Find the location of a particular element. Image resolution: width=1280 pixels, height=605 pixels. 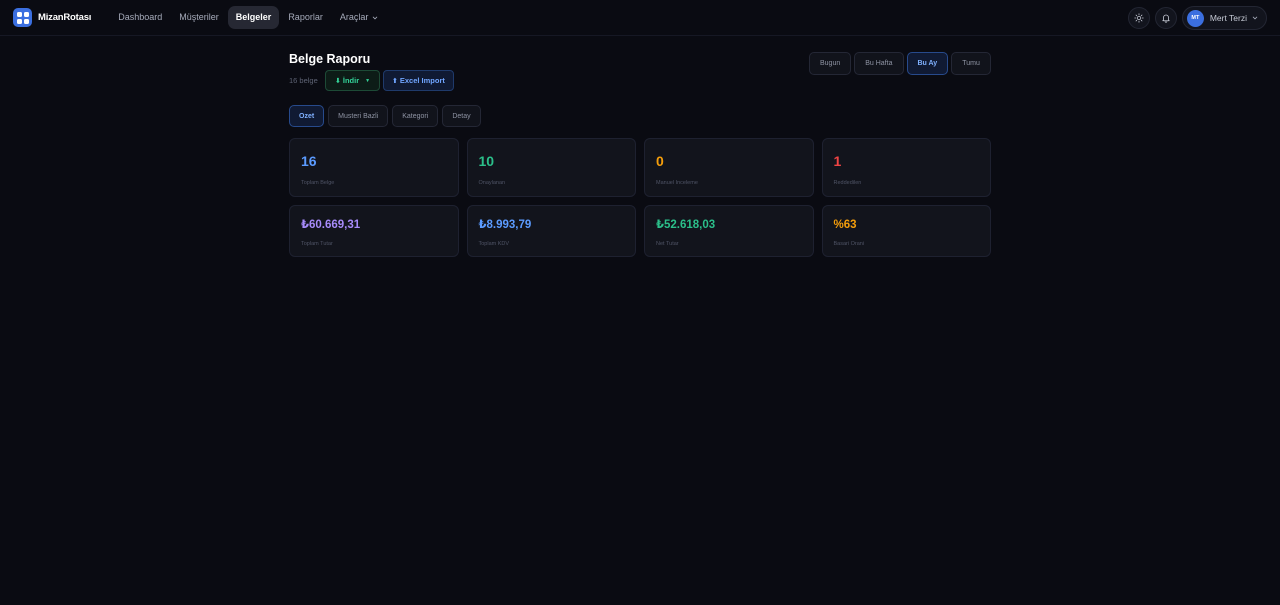

stat-card-total-documents: 16 Toplam Belge is located at coordinates (374, 167).